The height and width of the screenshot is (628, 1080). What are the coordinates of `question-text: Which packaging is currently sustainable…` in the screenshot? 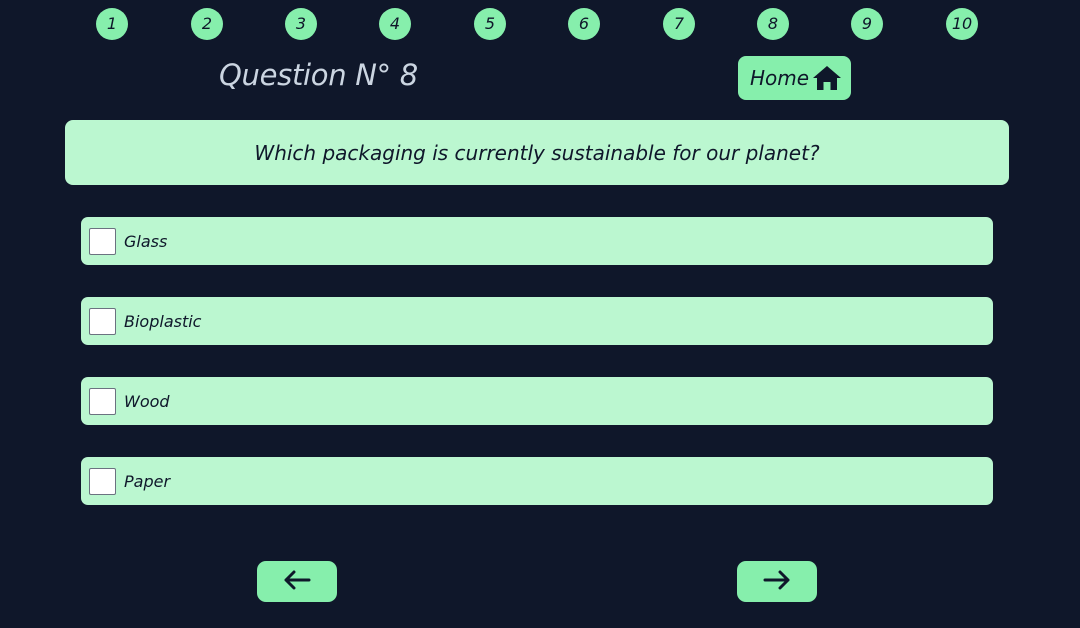 It's located at (537, 152).